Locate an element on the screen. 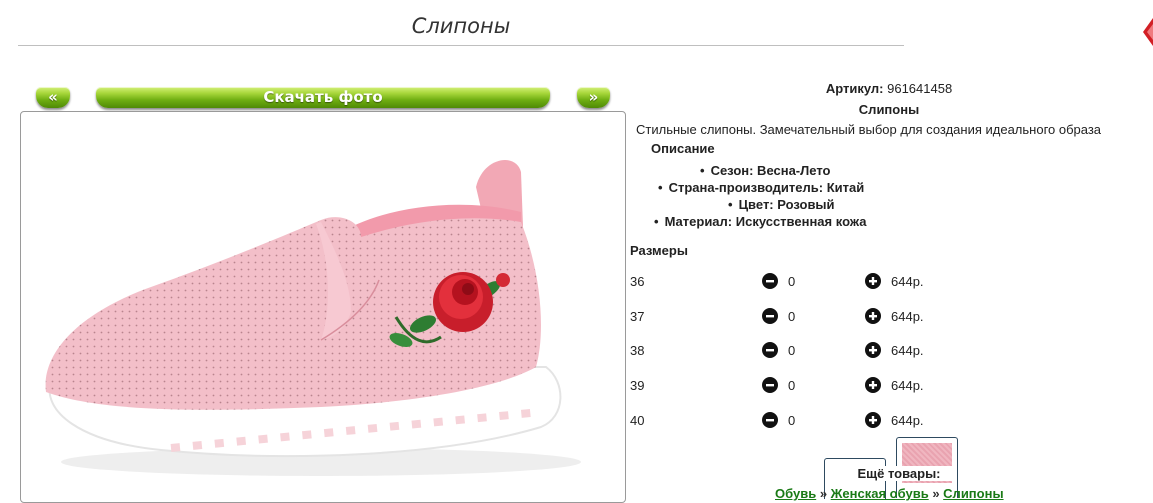  breadcrumb-link-women-shoes: Женская обувь is located at coordinates (880, 493).